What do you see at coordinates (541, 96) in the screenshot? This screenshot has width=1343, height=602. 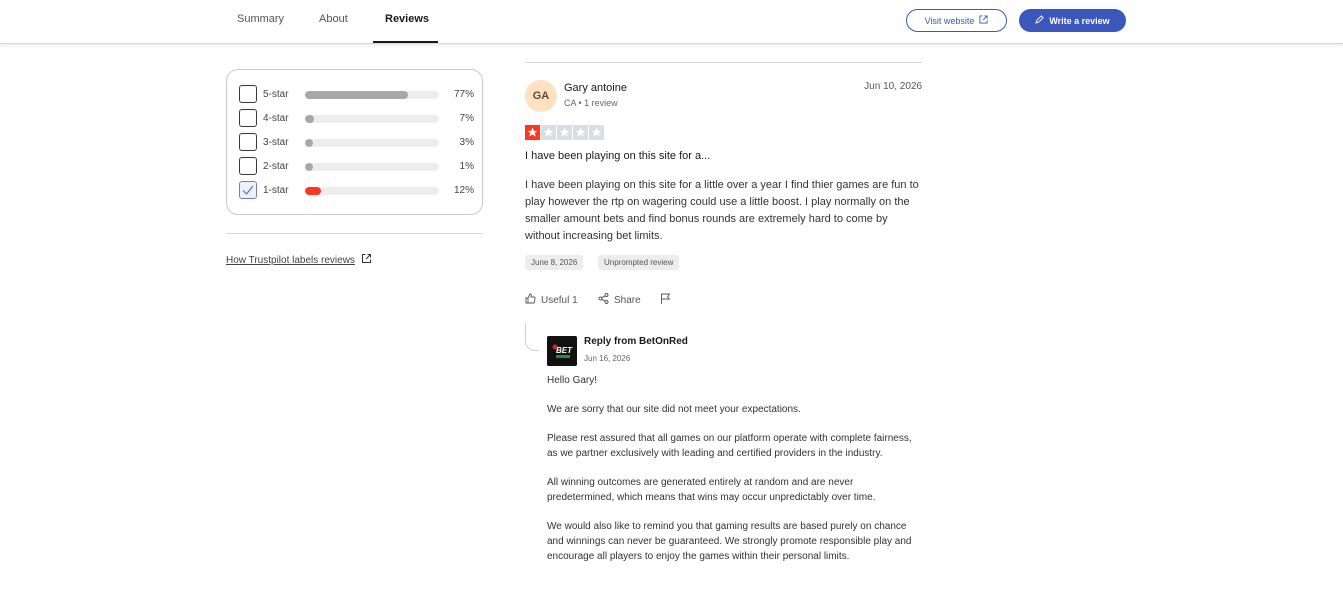 I see `avatar: GA` at bounding box center [541, 96].